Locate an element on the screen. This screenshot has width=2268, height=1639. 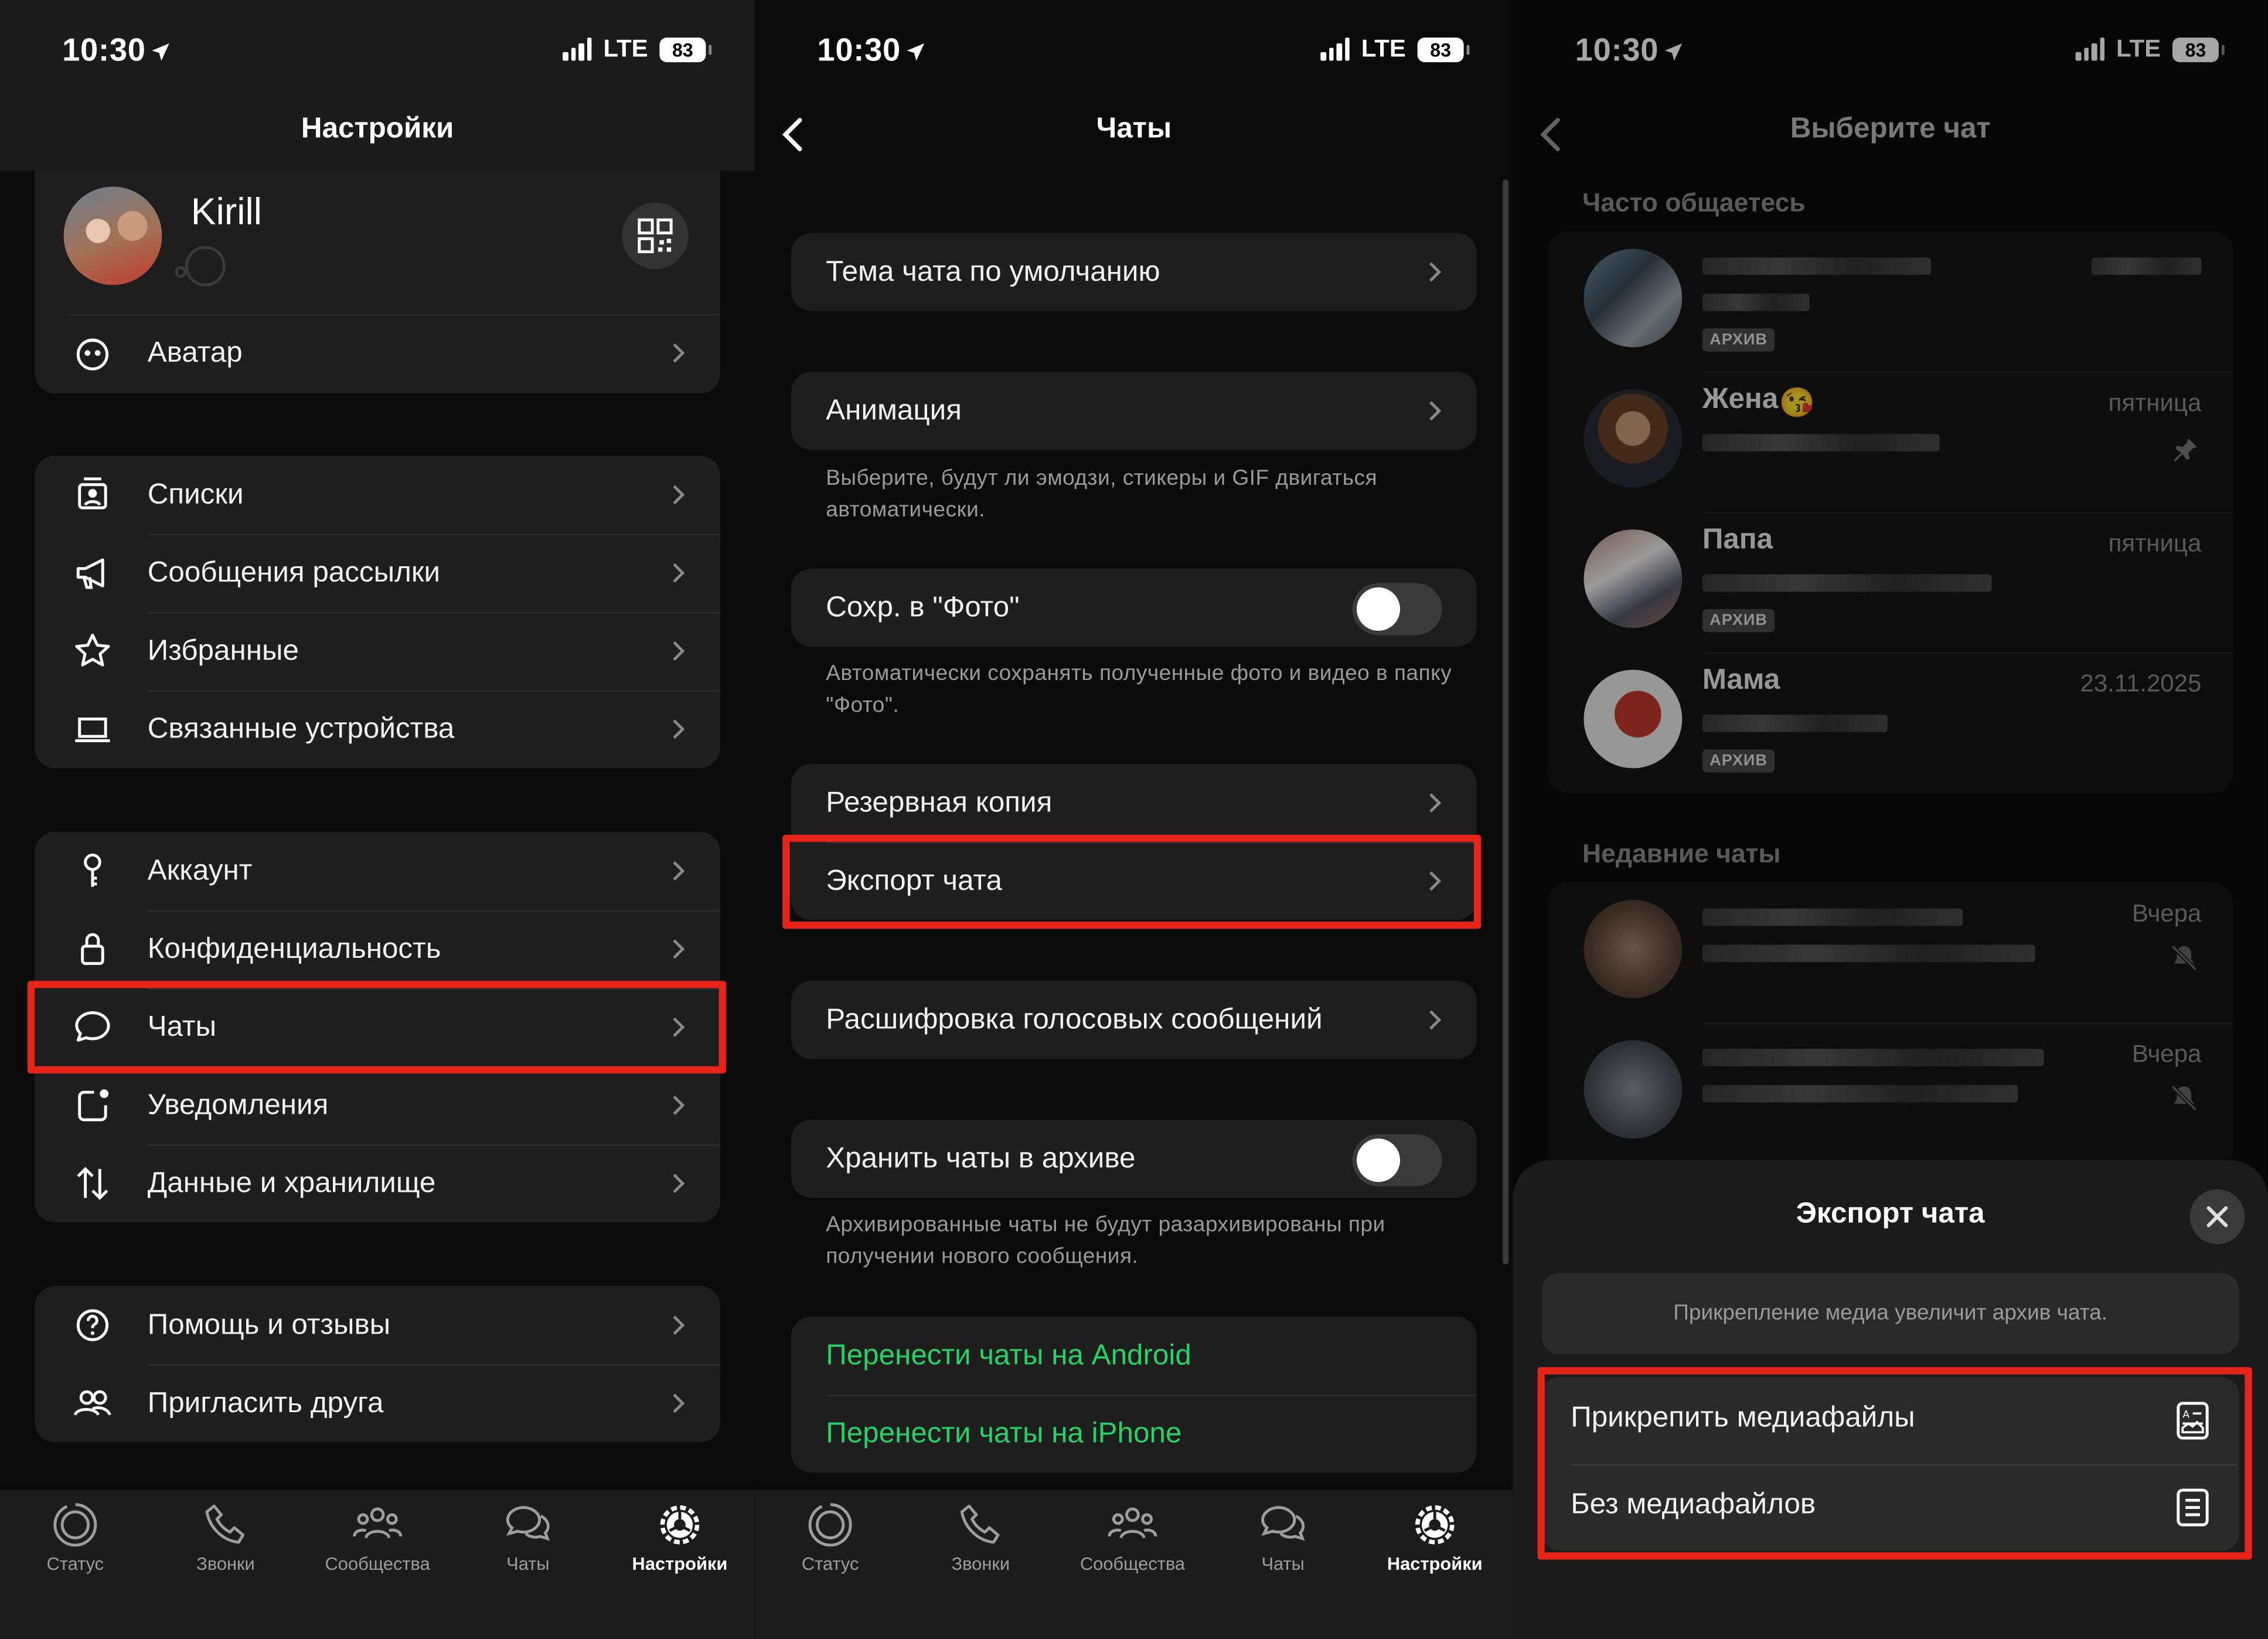
settings-item-storage: Данные и хранилище is located at coordinates (378, 1183).